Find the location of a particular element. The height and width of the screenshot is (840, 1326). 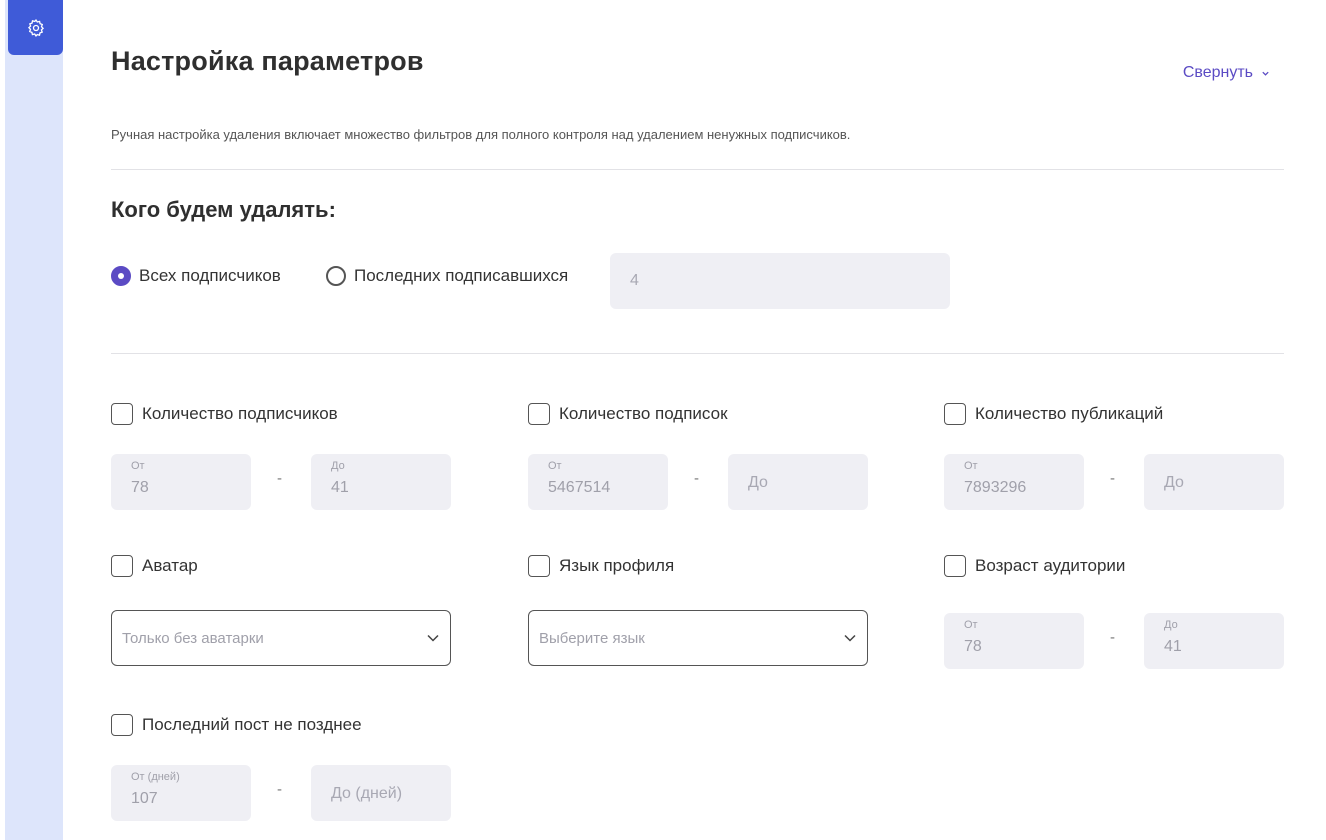

radio-label: Всех подписчиков is located at coordinates (210, 275).